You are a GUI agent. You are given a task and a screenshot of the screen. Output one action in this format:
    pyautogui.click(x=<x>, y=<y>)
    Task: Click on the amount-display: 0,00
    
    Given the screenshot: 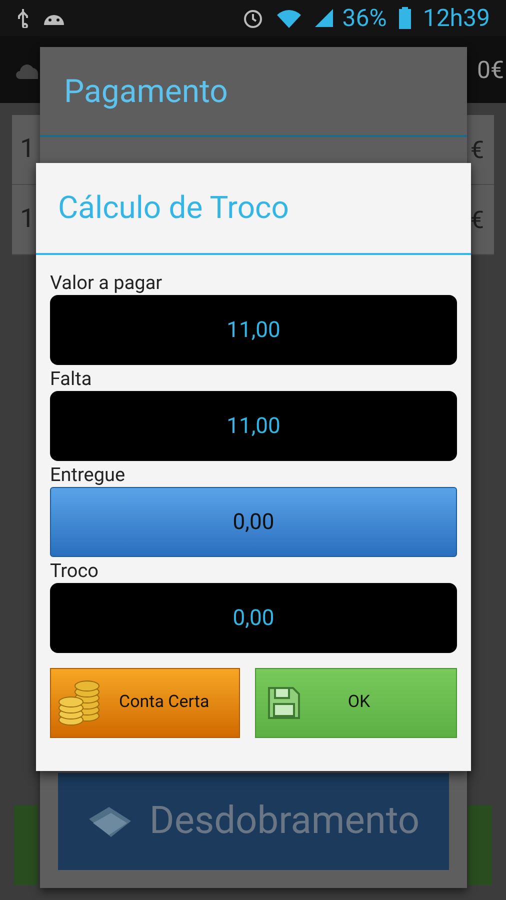 What is the action you would take?
    pyautogui.click(x=253, y=618)
    